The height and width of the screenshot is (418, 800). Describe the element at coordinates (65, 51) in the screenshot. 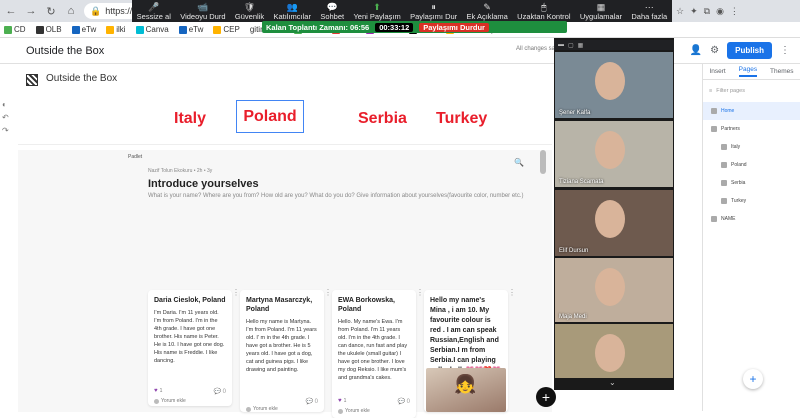

I see `doc-title: Outside the Box` at that location.